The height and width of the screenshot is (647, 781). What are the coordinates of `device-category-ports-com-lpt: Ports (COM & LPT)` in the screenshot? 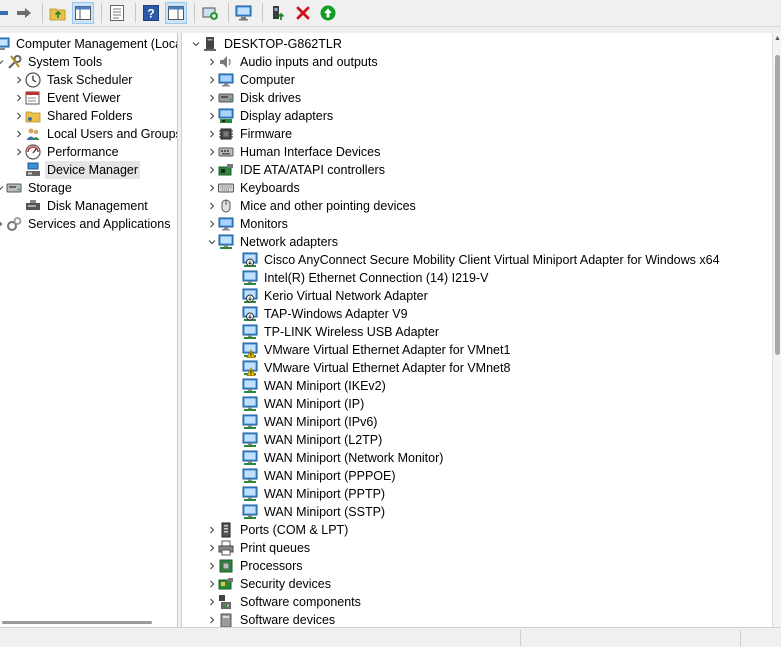 It's located at (278, 530).